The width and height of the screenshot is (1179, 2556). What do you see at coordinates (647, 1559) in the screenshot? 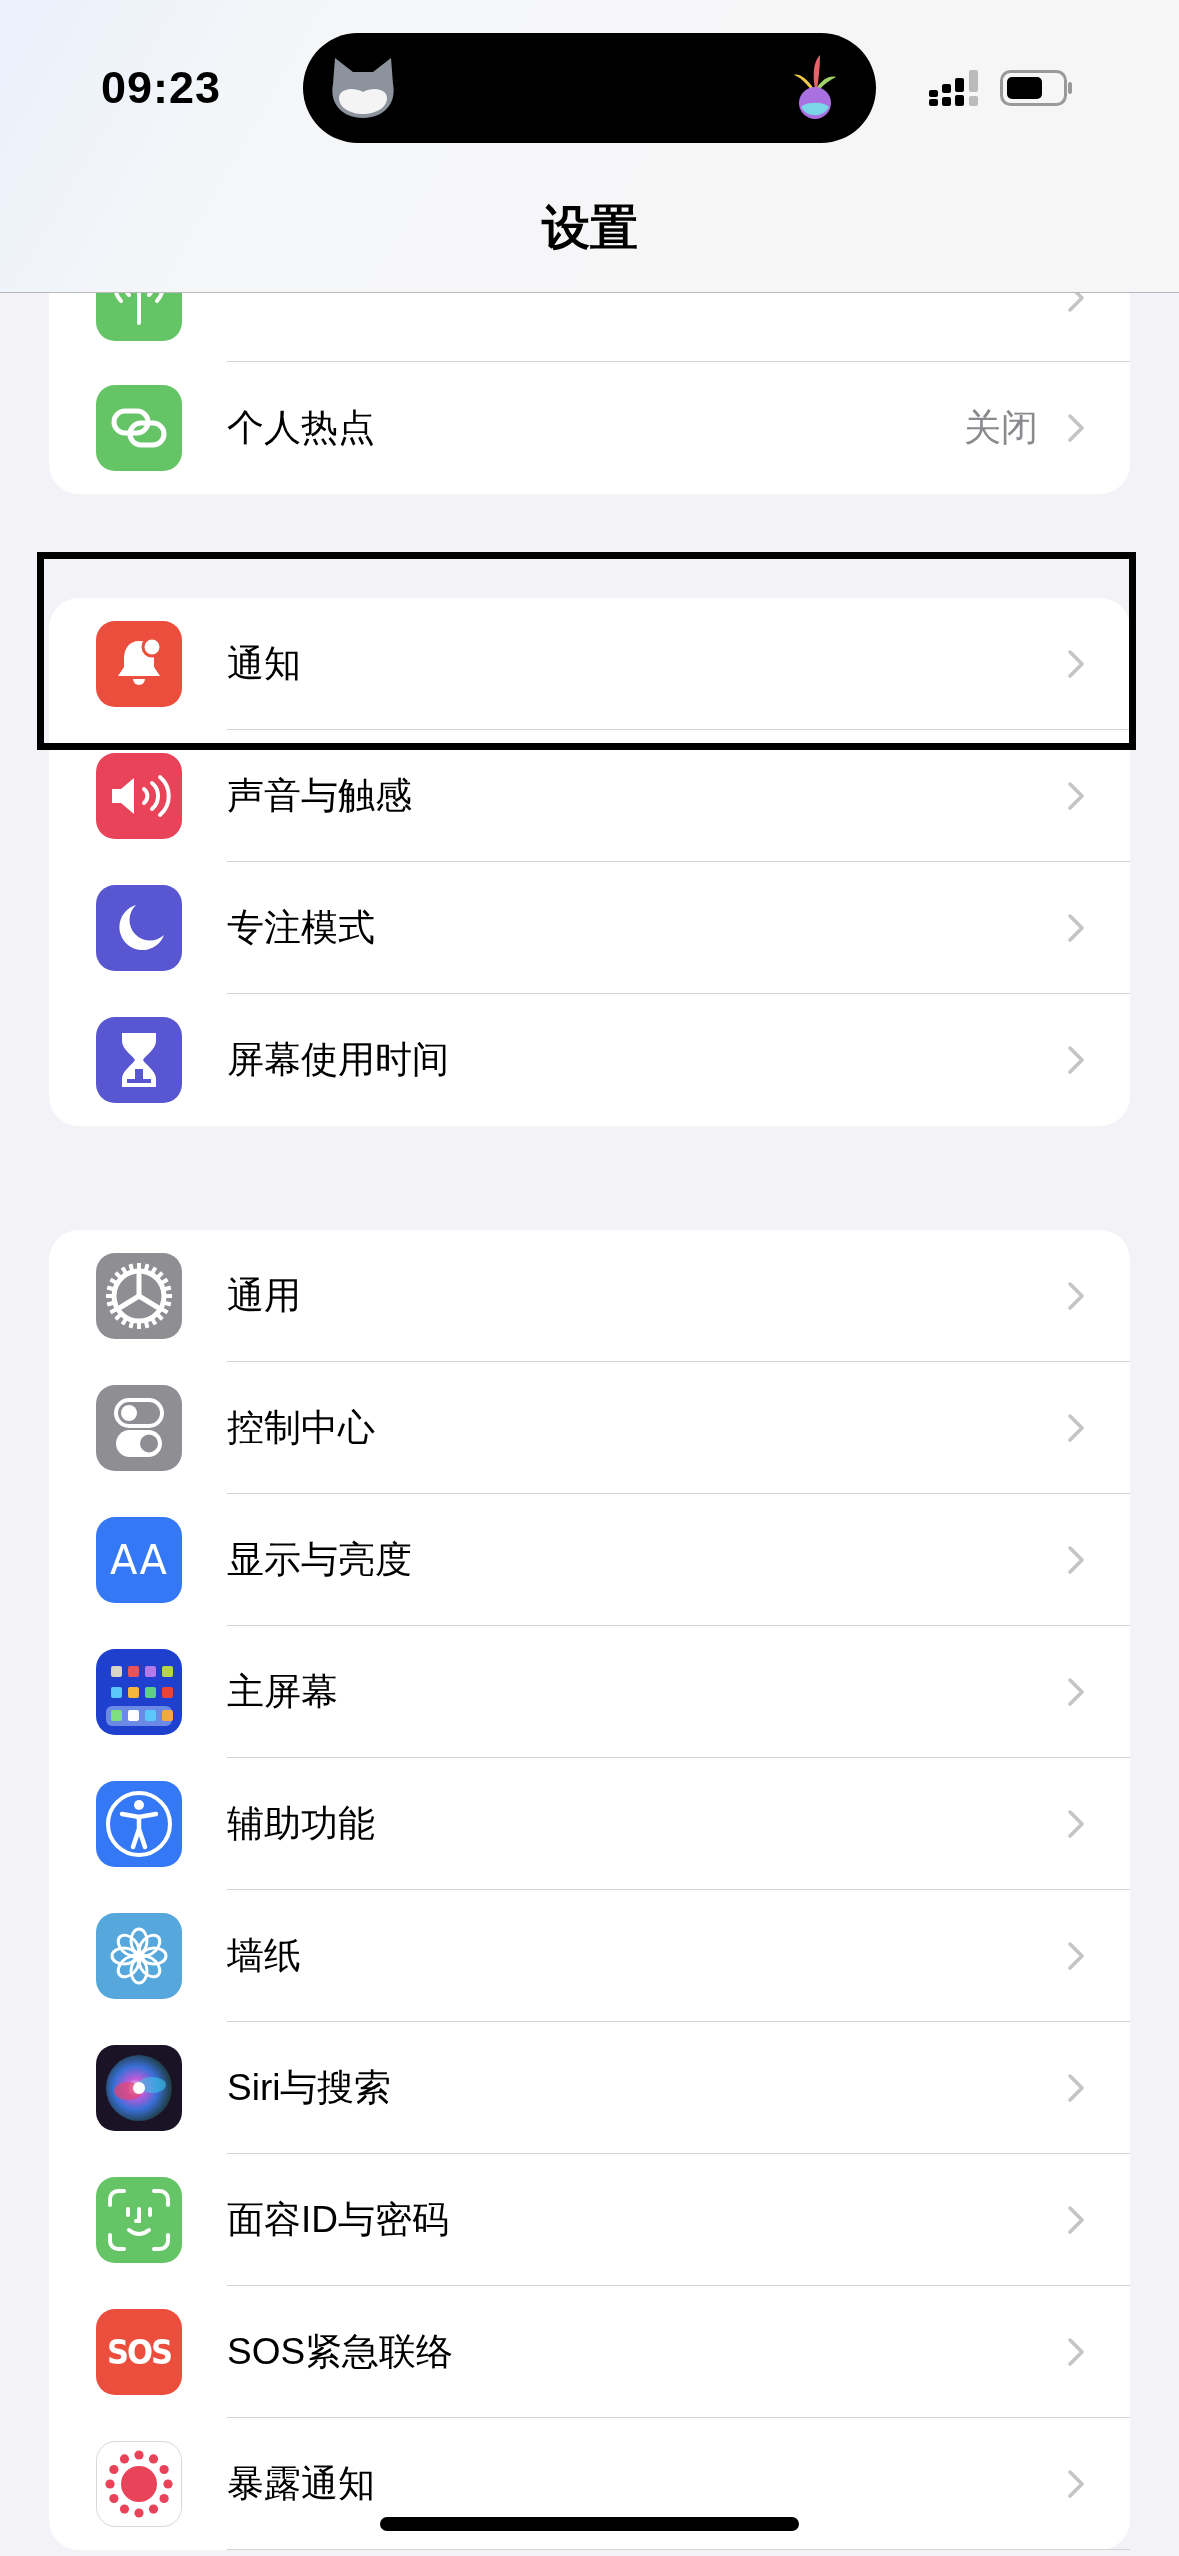
I see `row-label: 显示与亮度` at bounding box center [647, 1559].